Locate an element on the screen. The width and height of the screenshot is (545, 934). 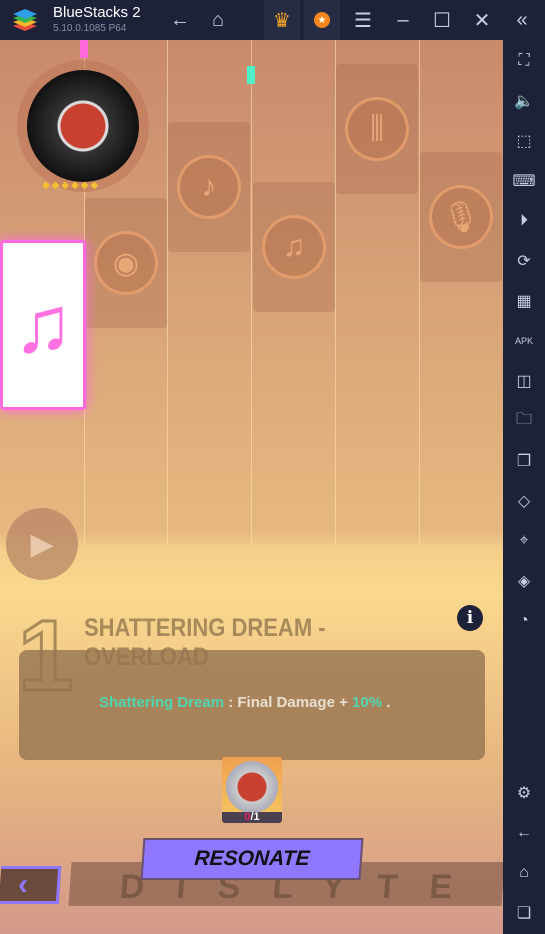
active-music-note: ♫ is located at coordinates (43, 325).